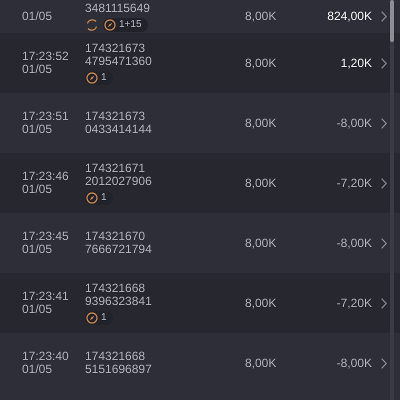 The width and height of the screenshot is (400, 400). Describe the element at coordinates (356, 63) in the screenshot. I see `result-text: 1,20K` at that location.